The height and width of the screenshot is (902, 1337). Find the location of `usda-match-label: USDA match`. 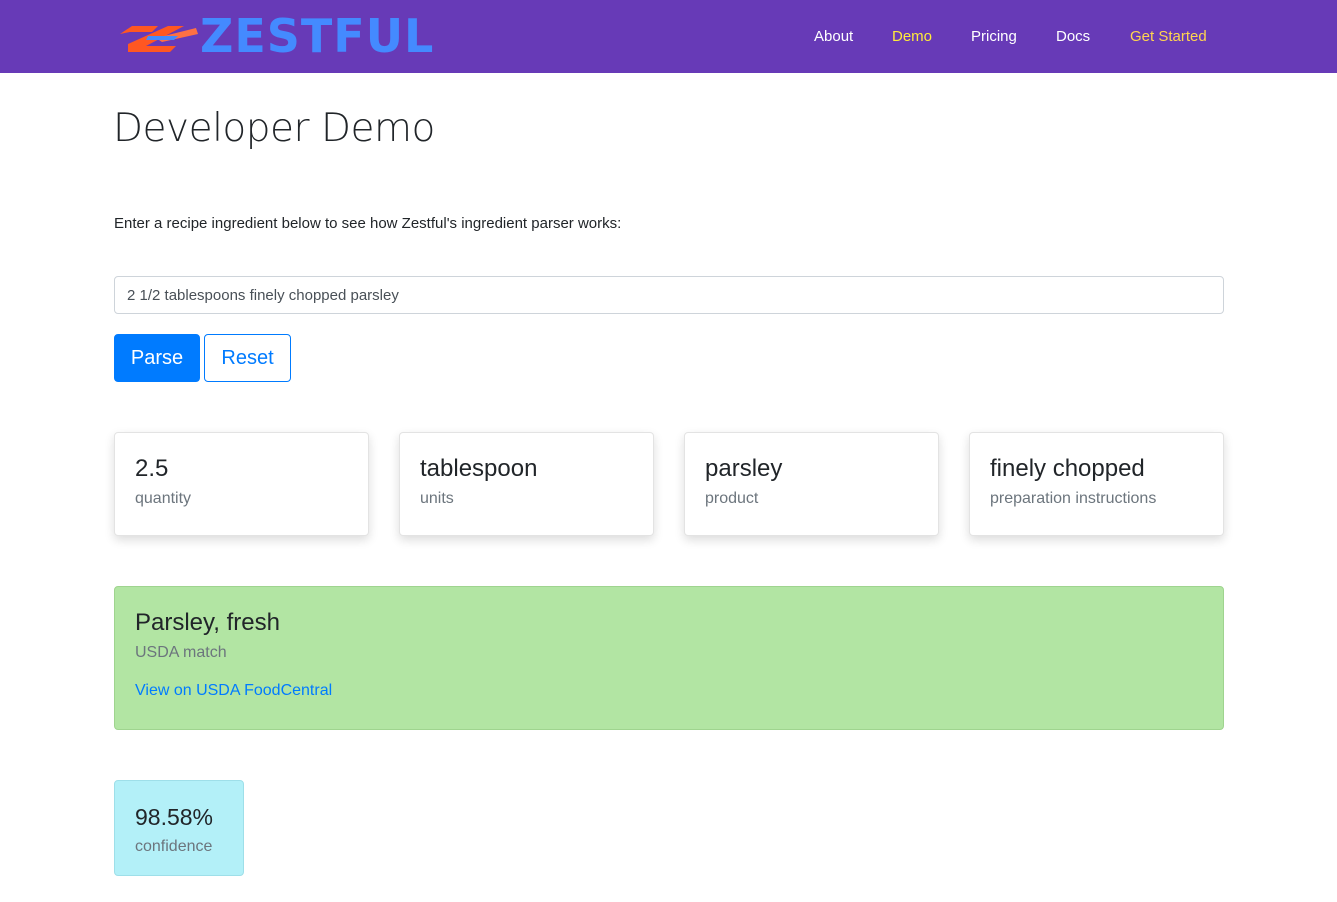

usda-match-label: USDA match is located at coordinates (181, 652).